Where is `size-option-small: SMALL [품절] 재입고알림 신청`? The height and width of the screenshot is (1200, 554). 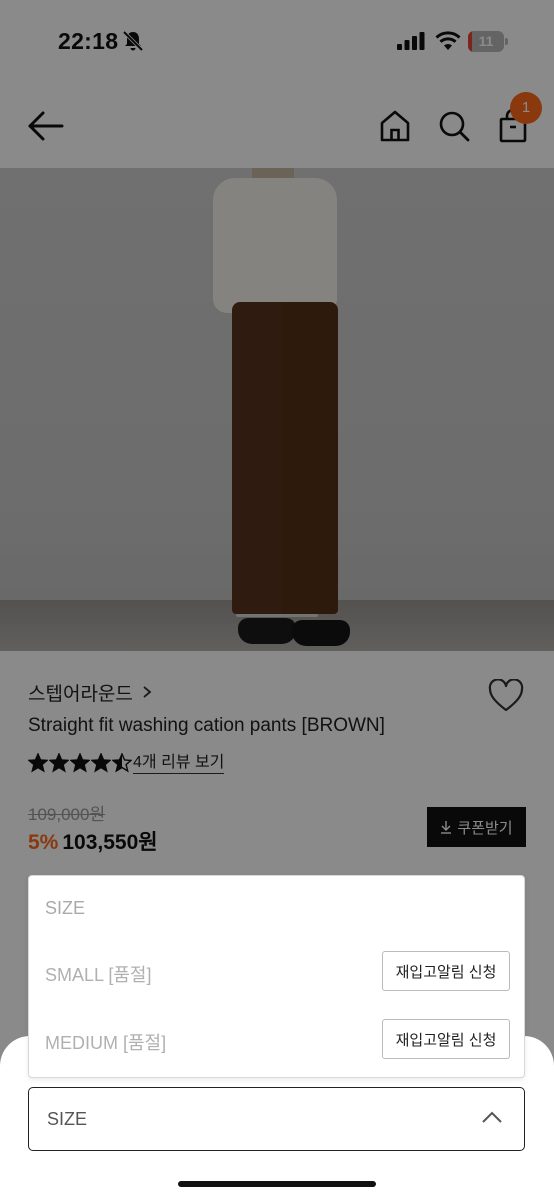 size-option-small: SMALL [품절] 재입고알림 신청 is located at coordinates (277, 972).